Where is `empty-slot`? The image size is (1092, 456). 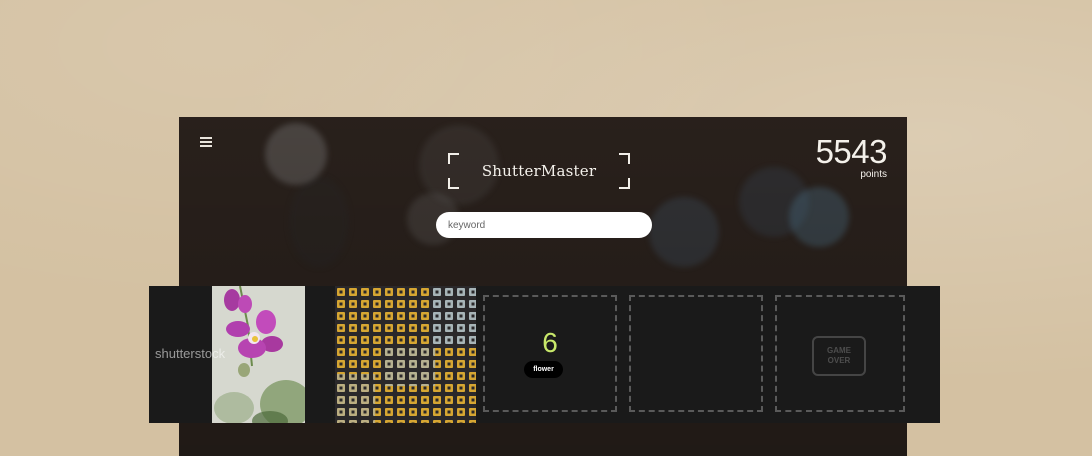
empty-slot is located at coordinates (696, 353).